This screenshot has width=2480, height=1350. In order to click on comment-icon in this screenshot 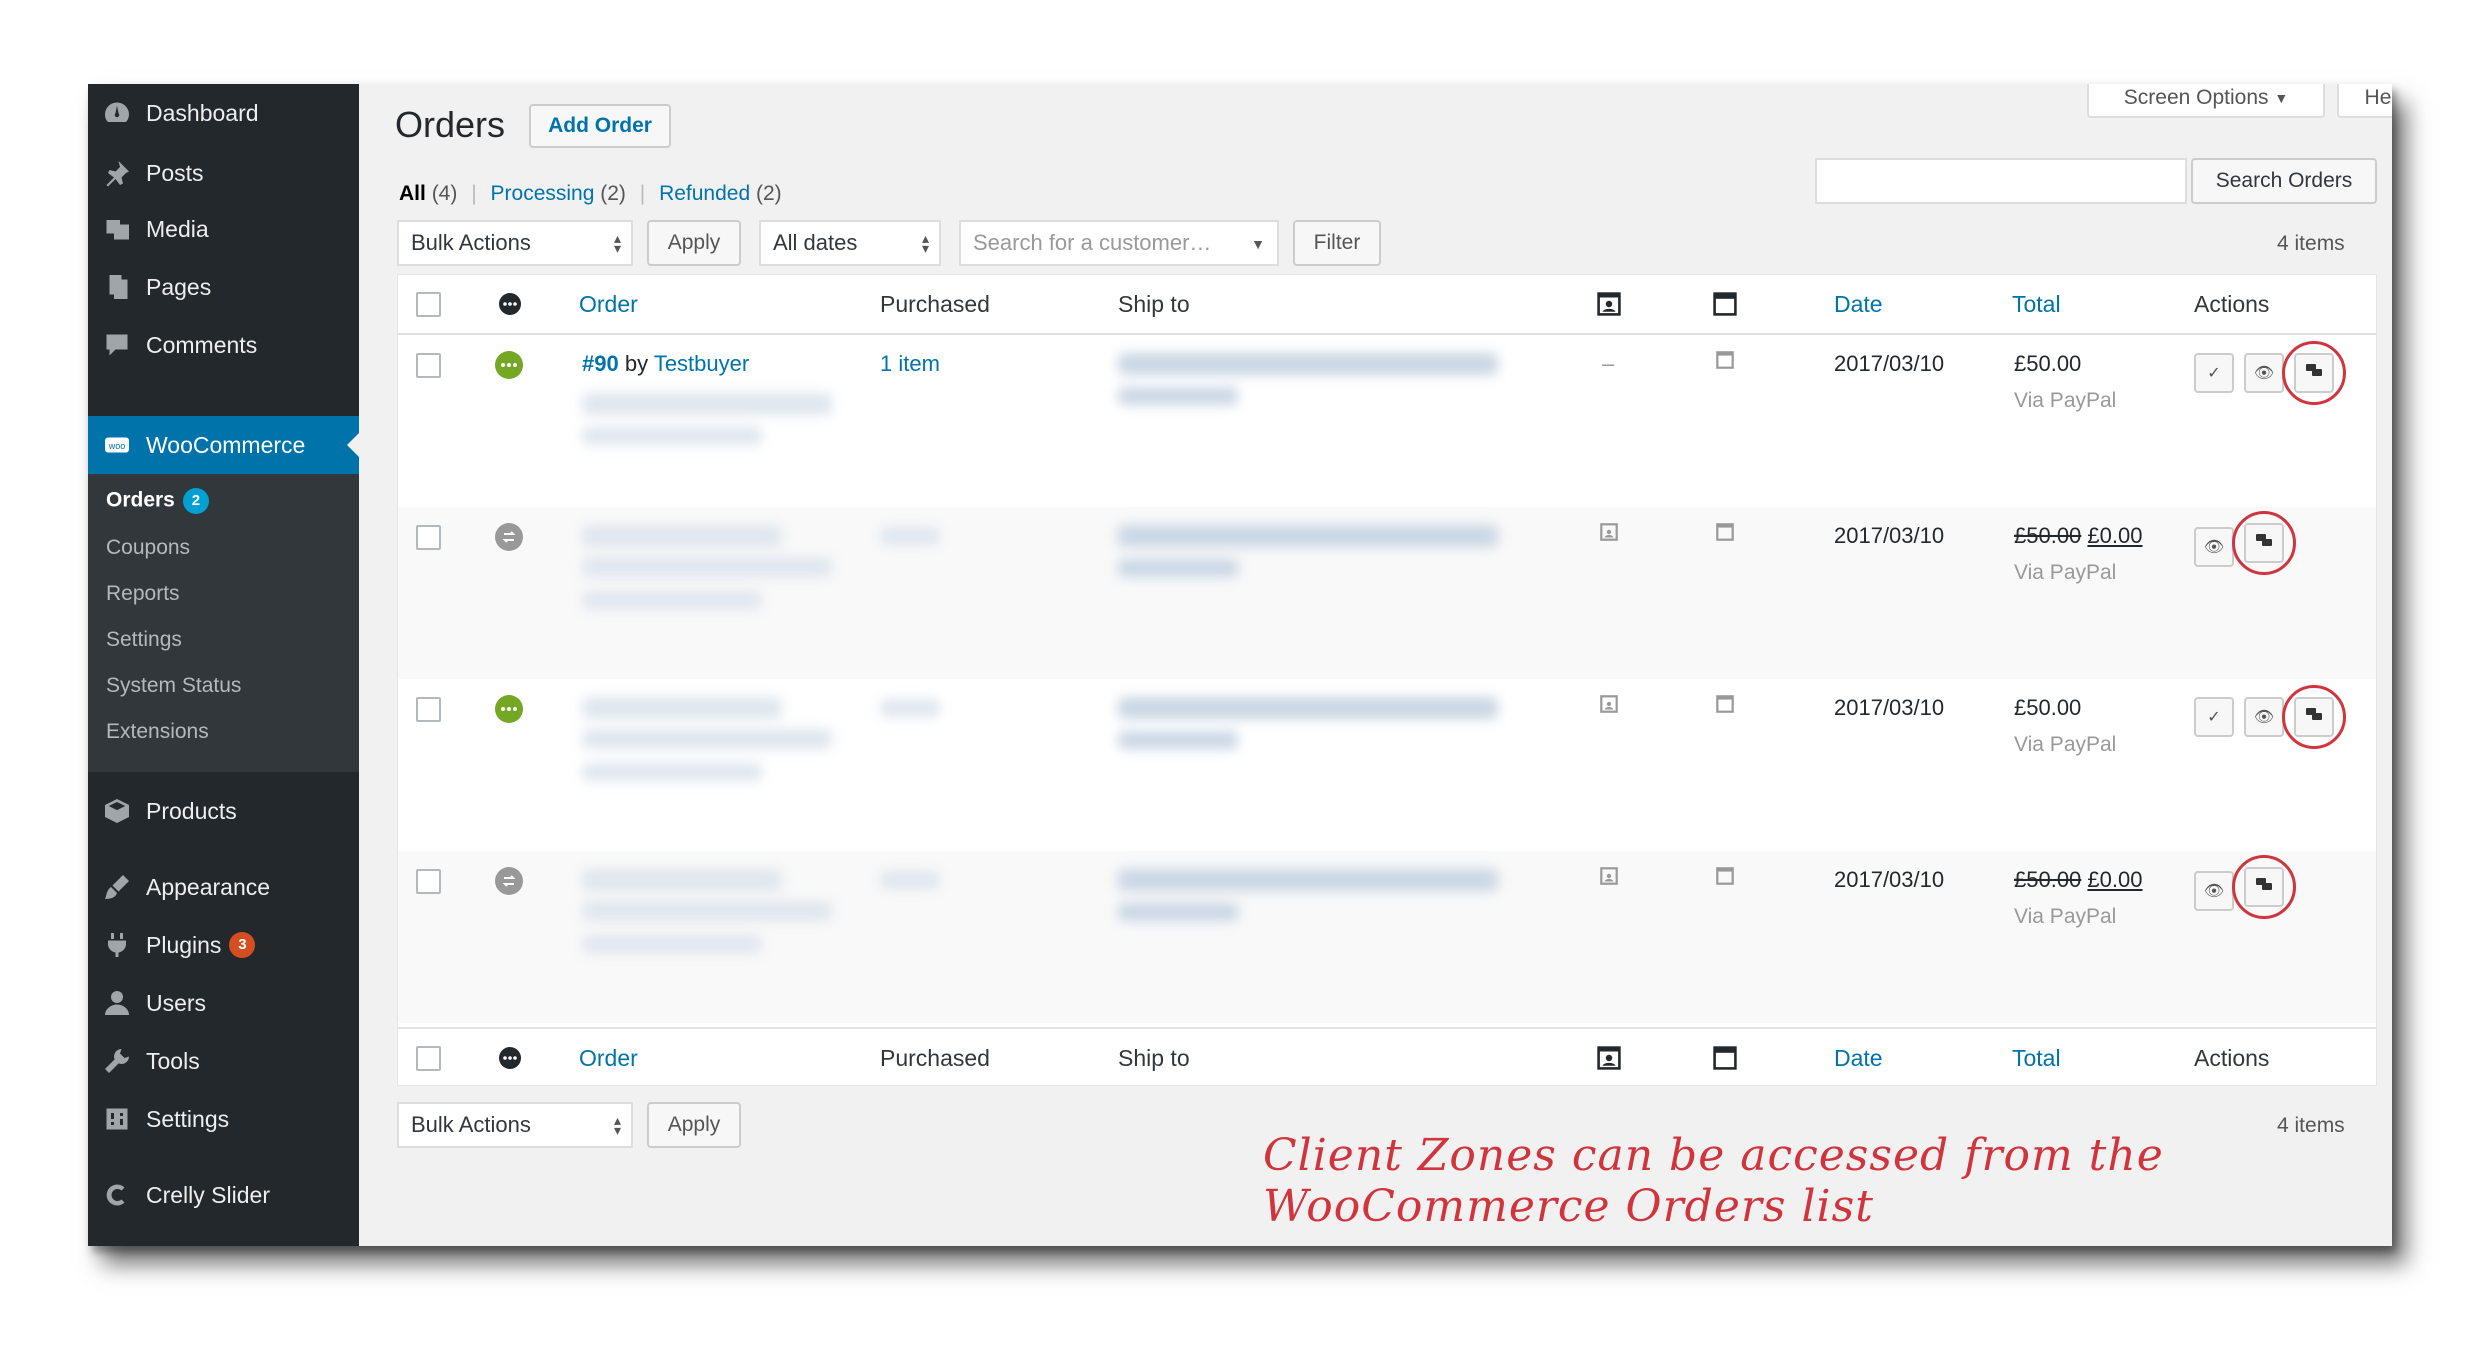, I will do `click(117, 345)`.